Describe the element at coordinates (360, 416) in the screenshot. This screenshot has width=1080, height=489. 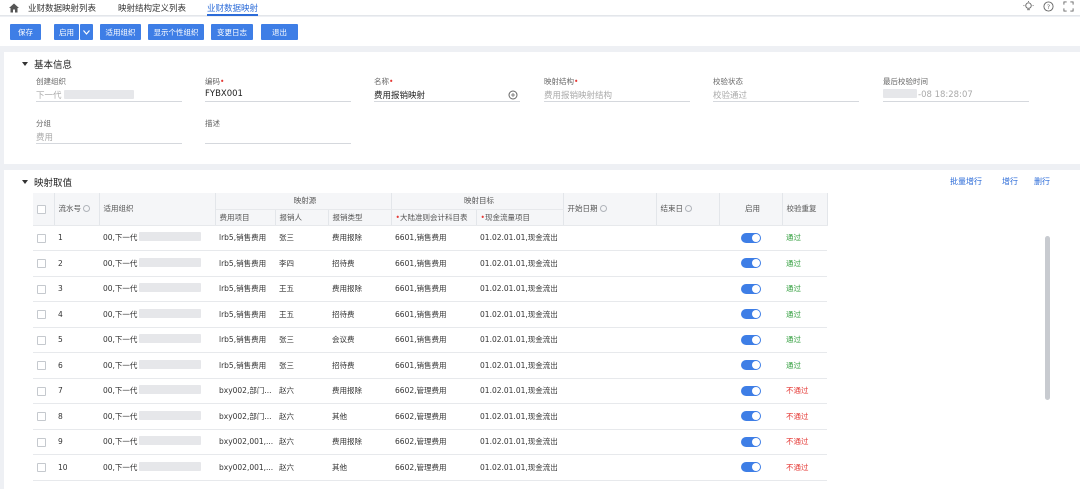
I see `claim-type-cell: 其他` at that location.